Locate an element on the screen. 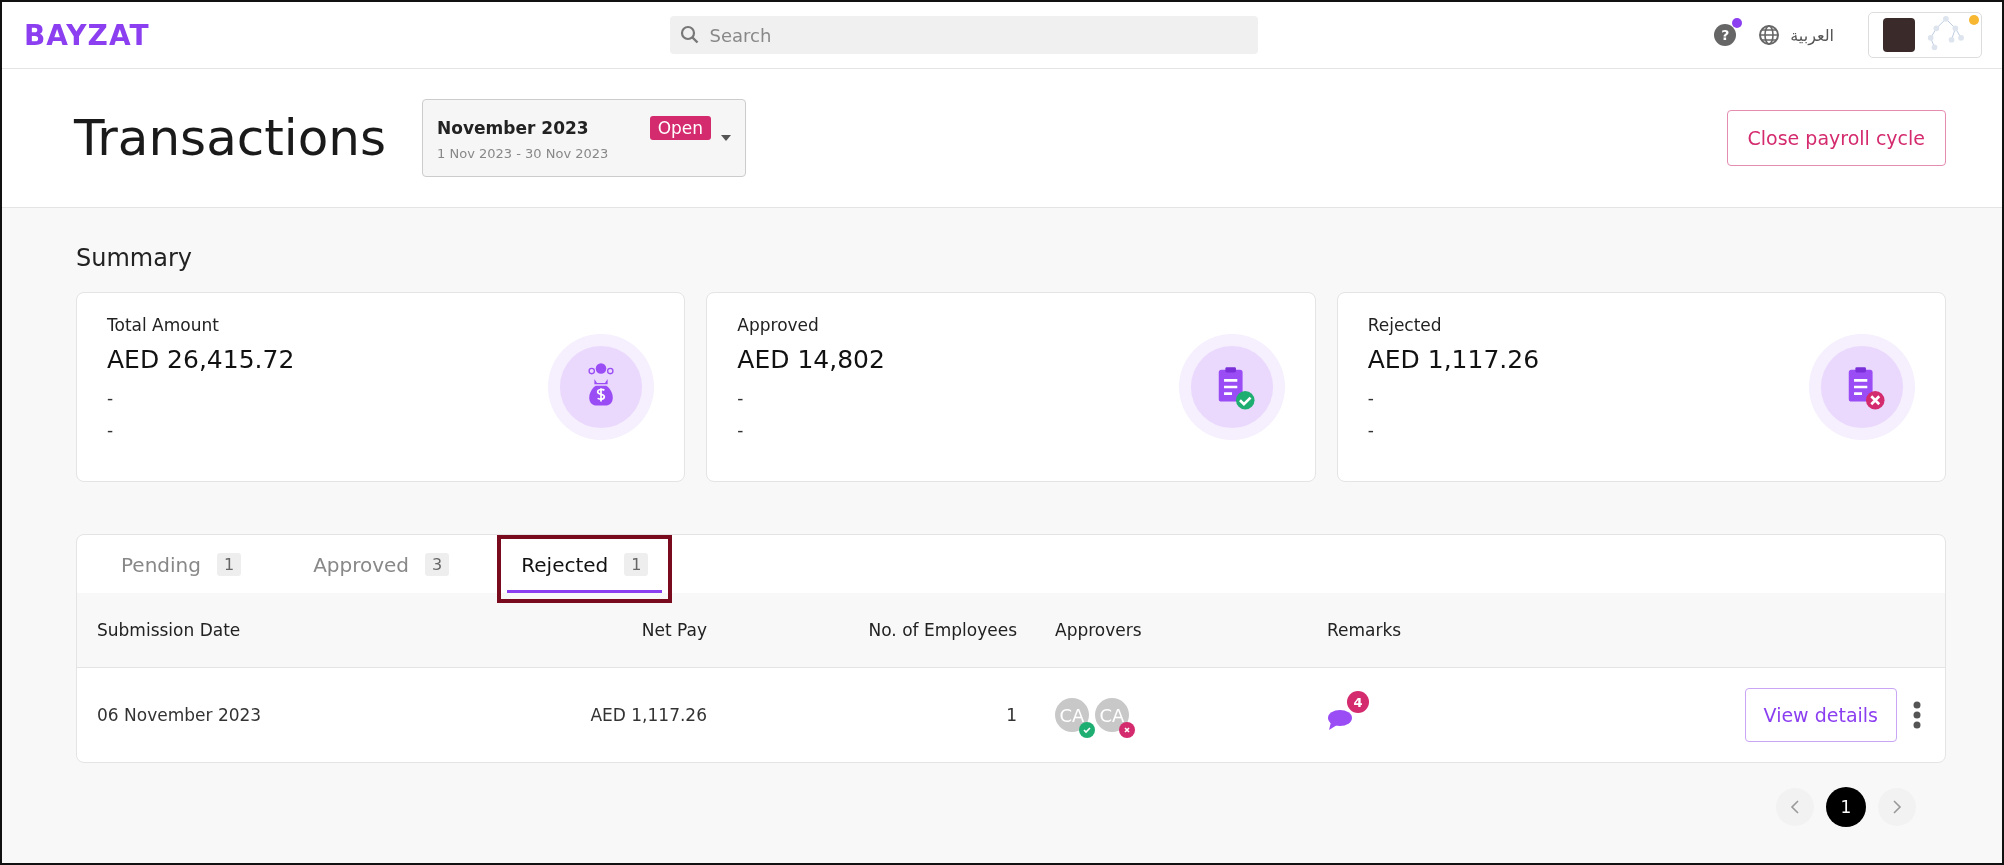 The image size is (2004, 865). page-button: 1 is located at coordinates (1846, 807).